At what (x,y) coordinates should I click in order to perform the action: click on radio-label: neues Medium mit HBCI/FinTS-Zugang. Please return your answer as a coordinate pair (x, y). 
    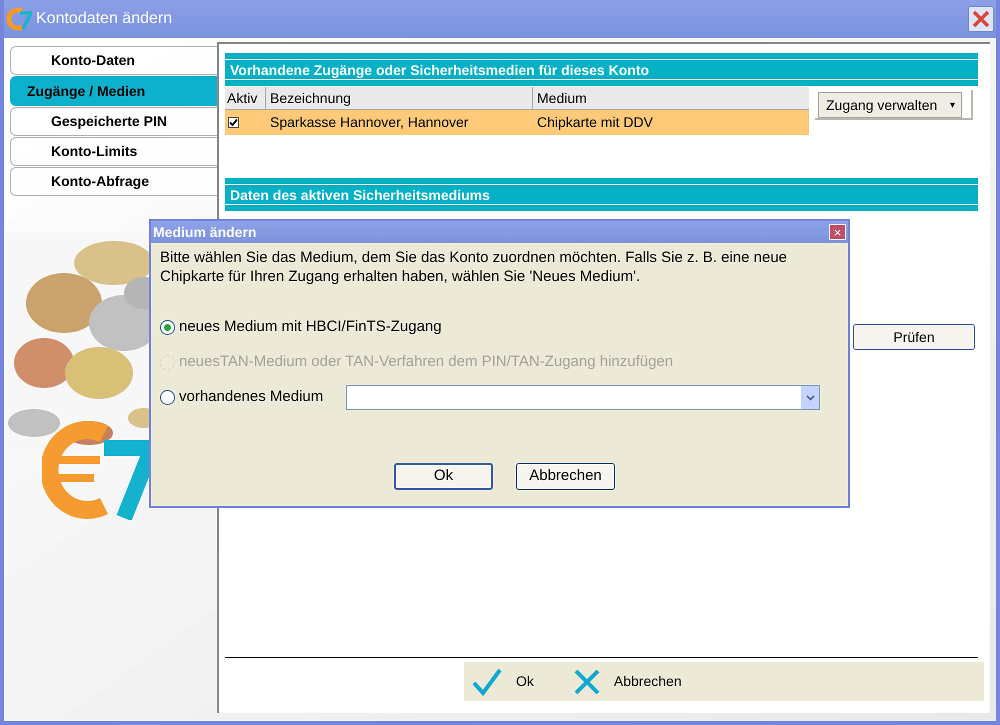
    Looking at the image, I should click on (310, 327).